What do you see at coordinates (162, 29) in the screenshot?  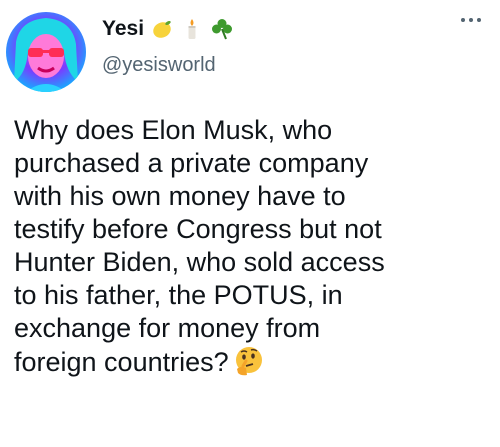 I see `lemon-icon` at bounding box center [162, 29].